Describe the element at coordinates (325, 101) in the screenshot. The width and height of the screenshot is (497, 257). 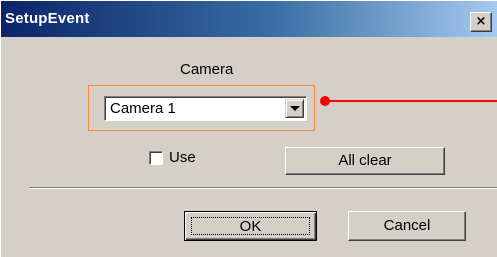
I see `callout-dot` at that location.